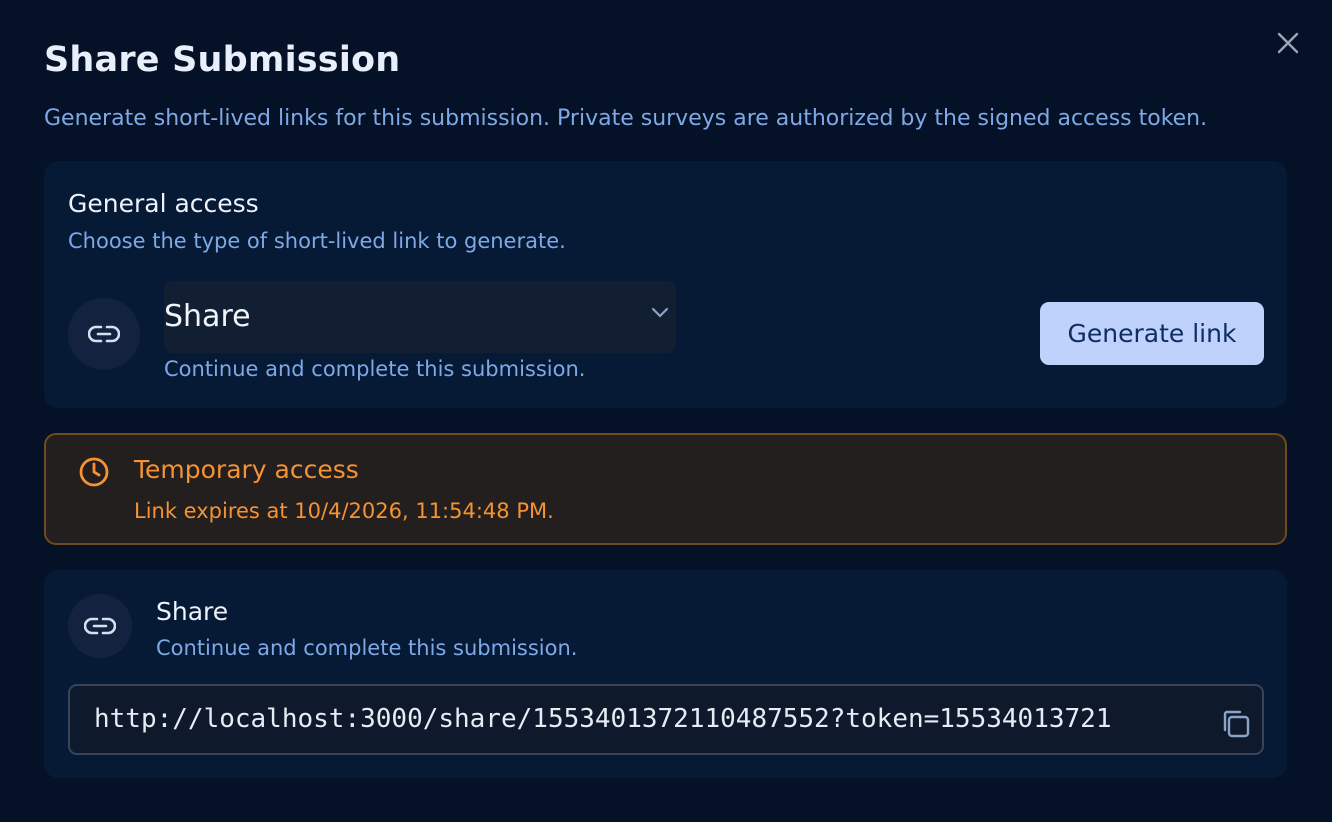 The width and height of the screenshot is (1332, 822). Describe the element at coordinates (94, 472) in the screenshot. I see `clock-icon` at that location.